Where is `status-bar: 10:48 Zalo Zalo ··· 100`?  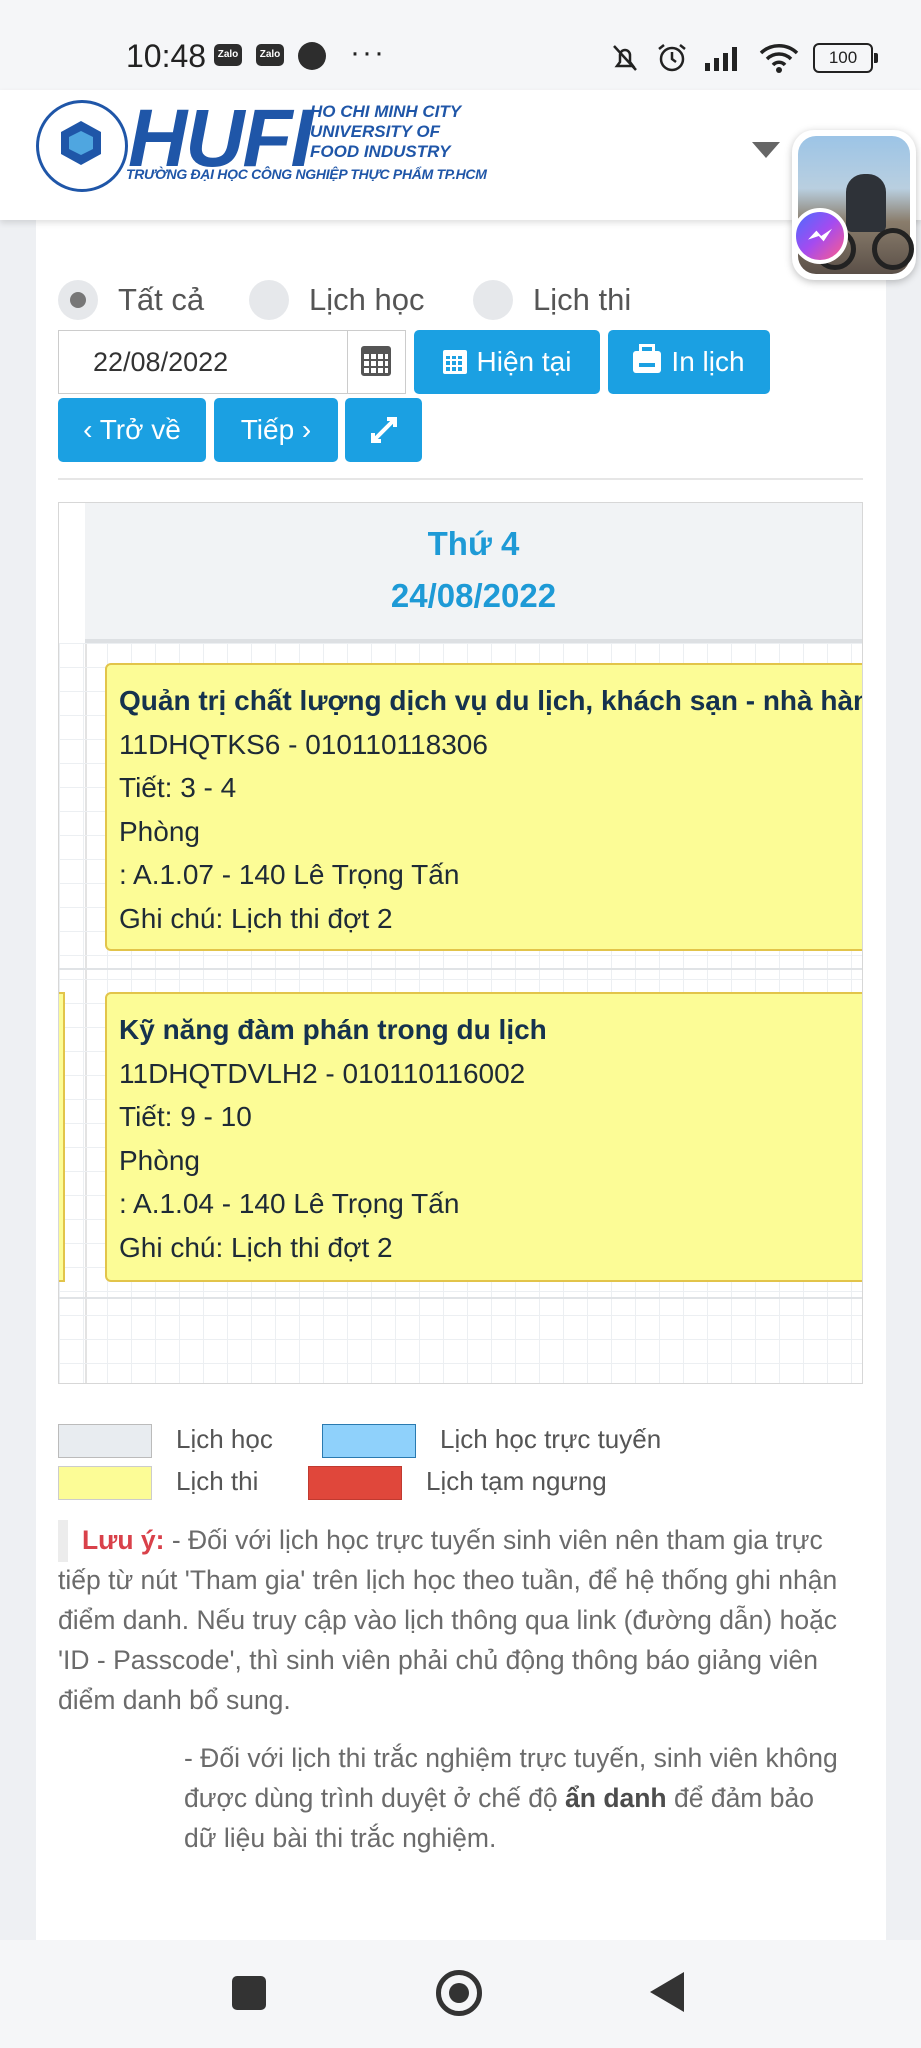
status-bar: 10:48 Zalo Zalo ··· 100 is located at coordinates (460, 45).